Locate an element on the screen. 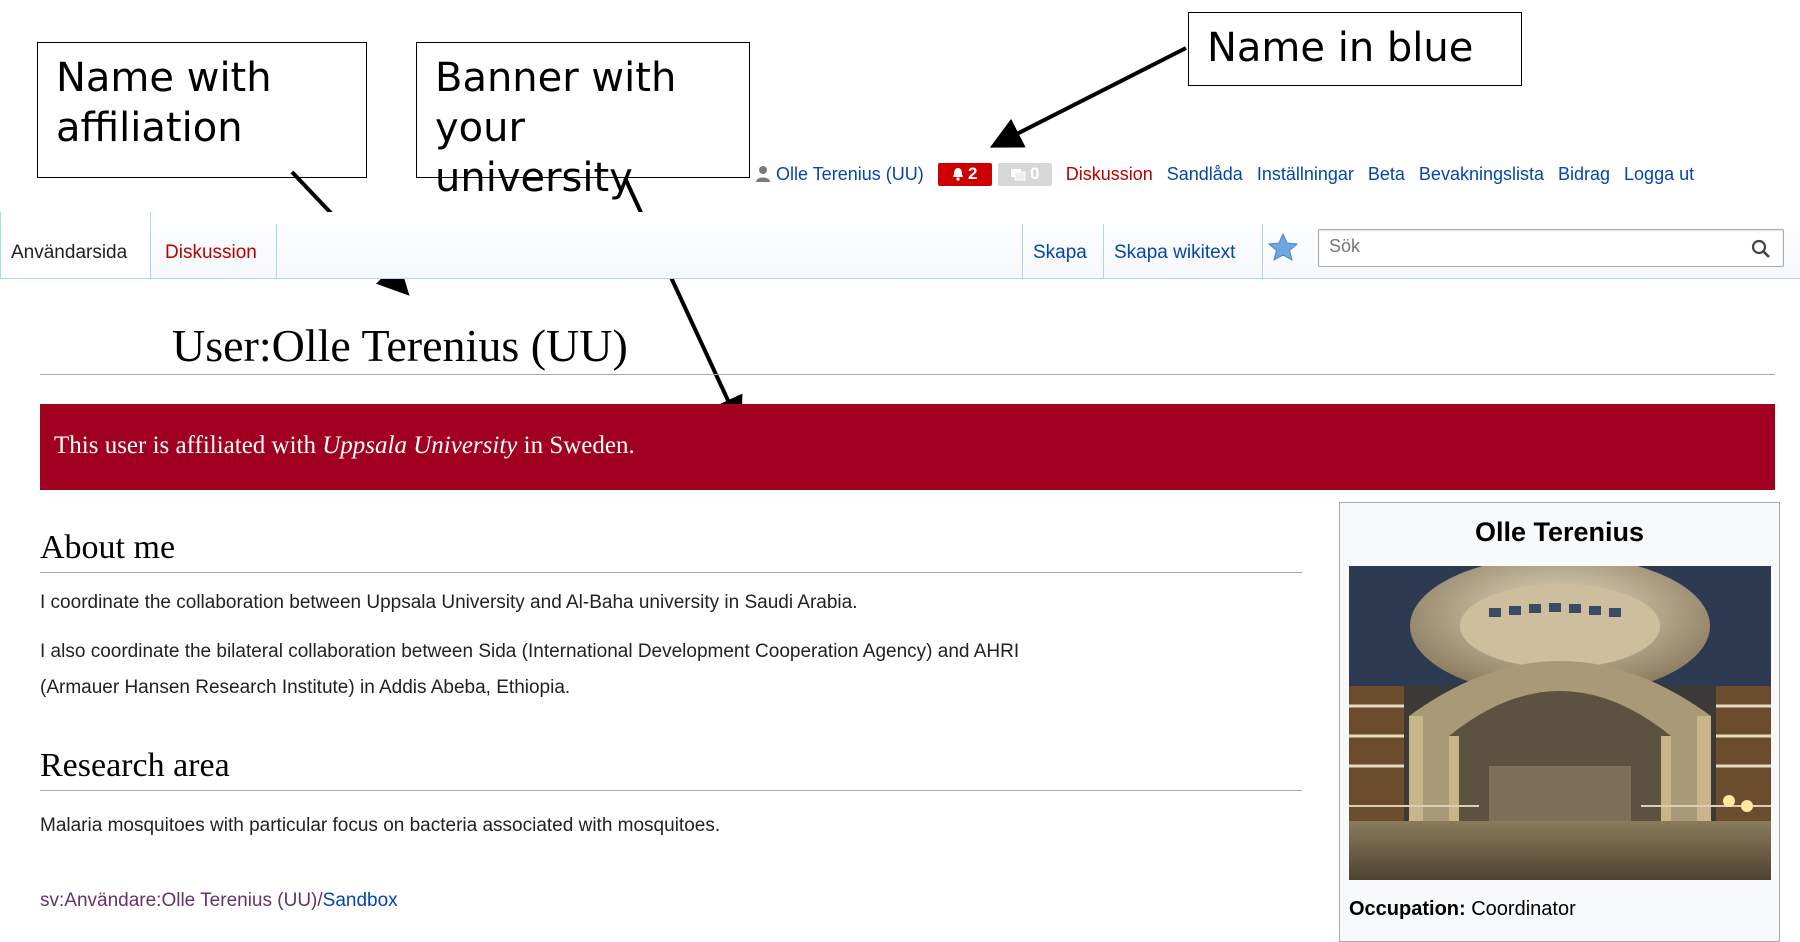  infobox-title: Olle Terenius is located at coordinates (1559, 532).